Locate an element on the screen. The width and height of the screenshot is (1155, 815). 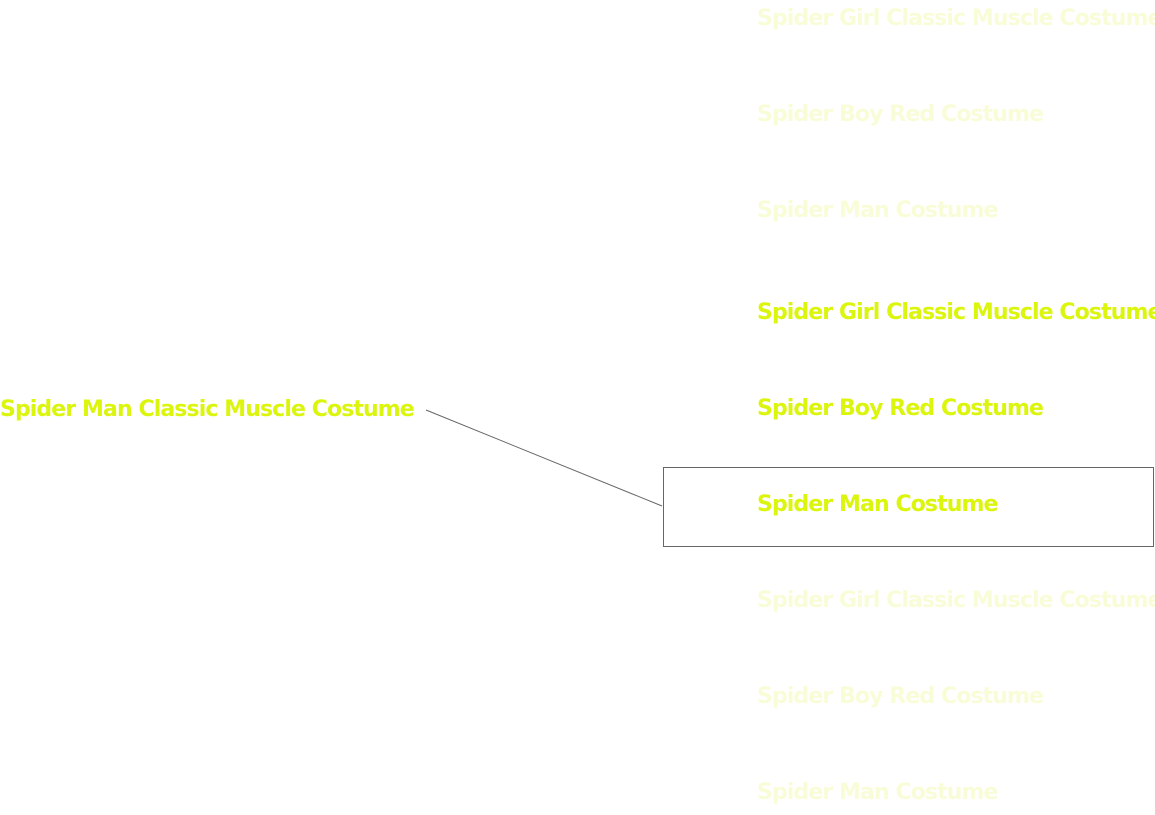
source-item-label: Spider Man Classic Muscle Costume is located at coordinates (207, 410).